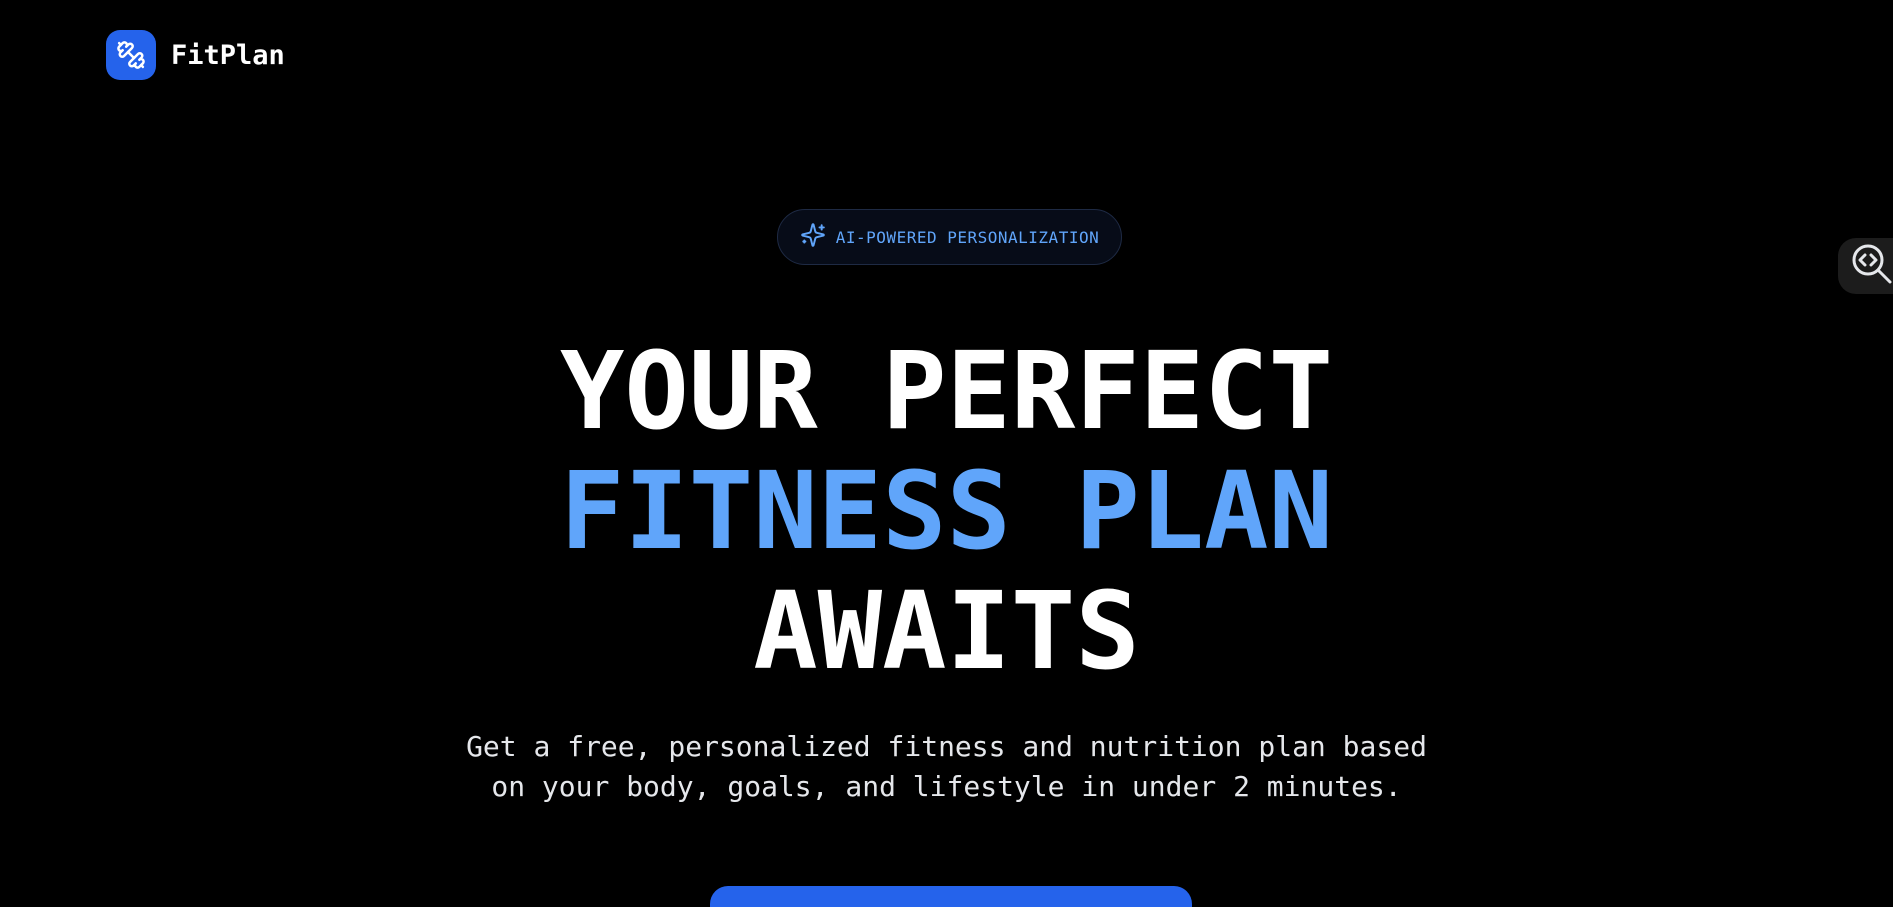 This screenshot has height=907, width=1893. I want to click on brand-name: FitPlan, so click(228, 55).